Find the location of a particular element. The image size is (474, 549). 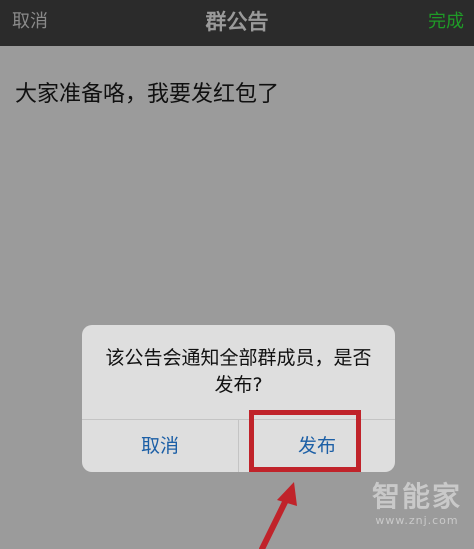

navbar: 取消 群公告 完成 is located at coordinates (237, 23).